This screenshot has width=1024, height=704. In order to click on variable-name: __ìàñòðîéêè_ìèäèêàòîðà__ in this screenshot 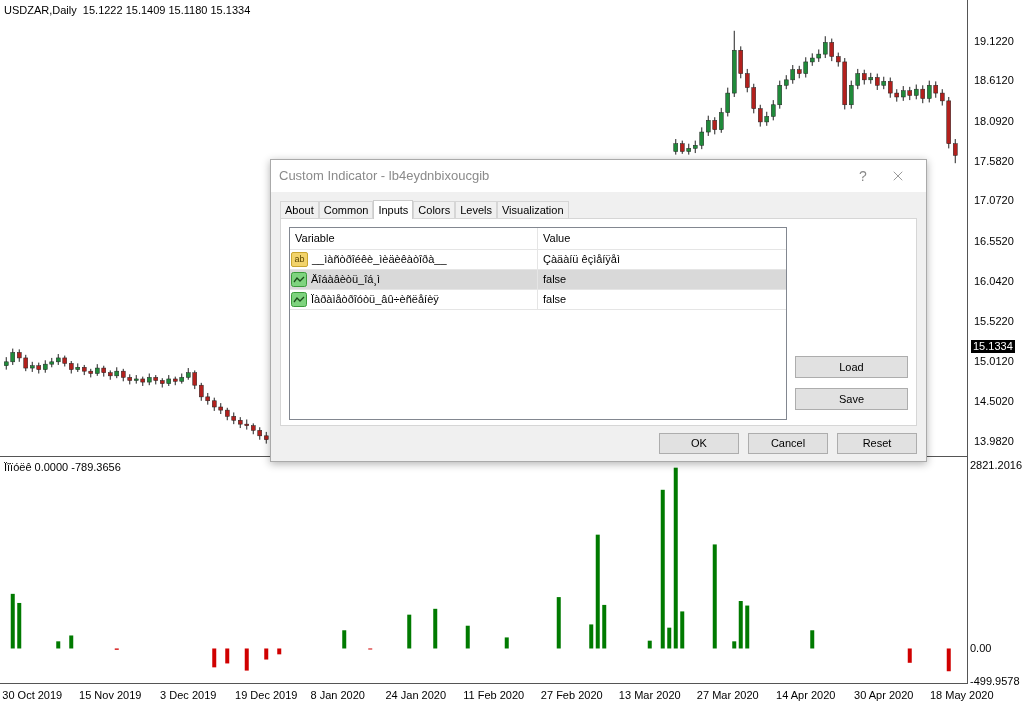, I will do `click(379, 260)`.